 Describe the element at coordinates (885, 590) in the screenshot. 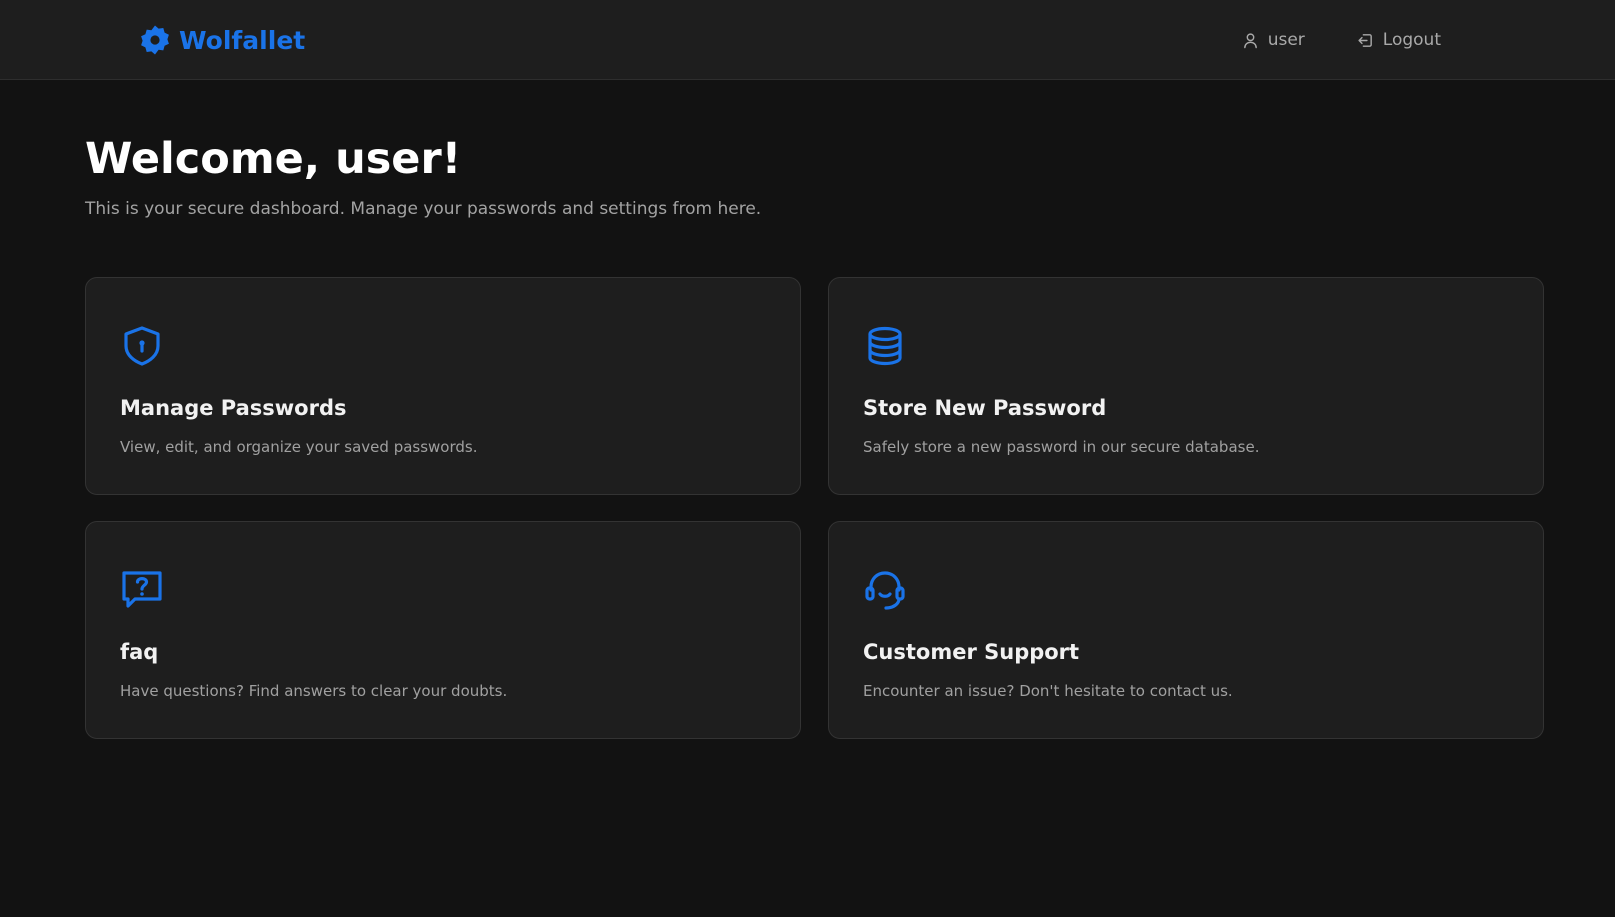

I see `headset-icon` at that location.